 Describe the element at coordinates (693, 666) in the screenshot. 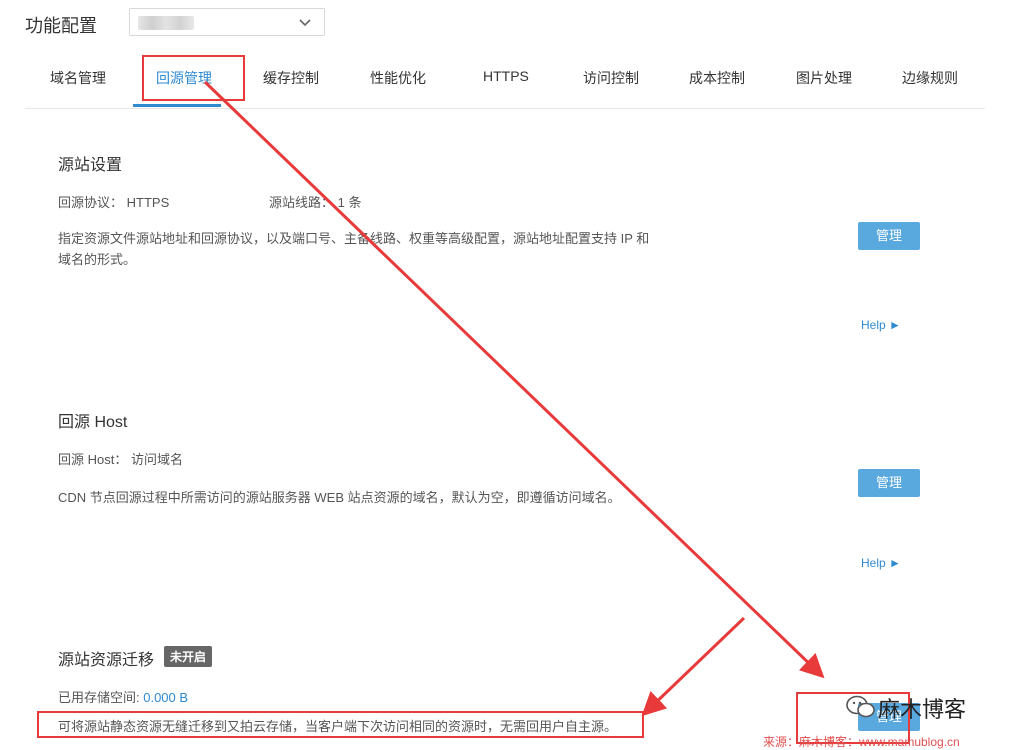

I see `annotation-arrow-left` at that location.